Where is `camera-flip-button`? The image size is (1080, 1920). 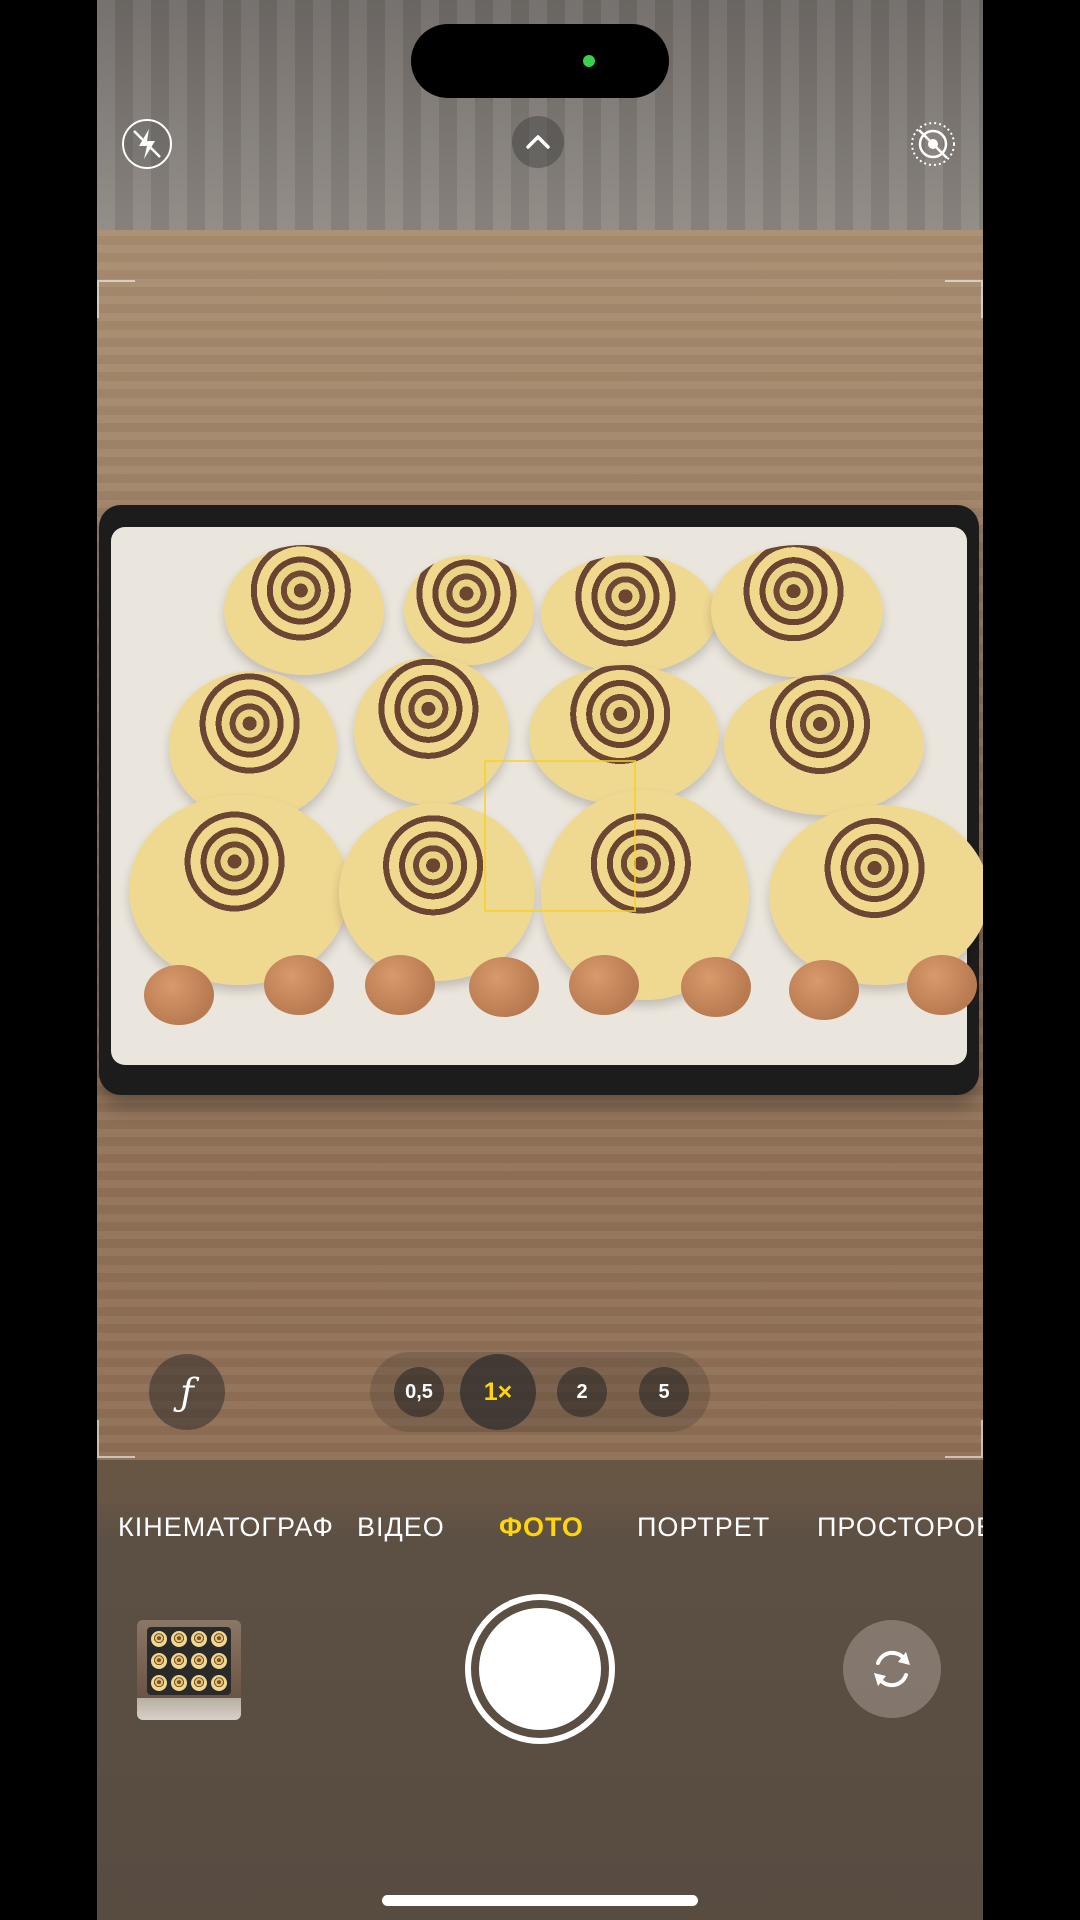 camera-flip-button is located at coordinates (892, 1669).